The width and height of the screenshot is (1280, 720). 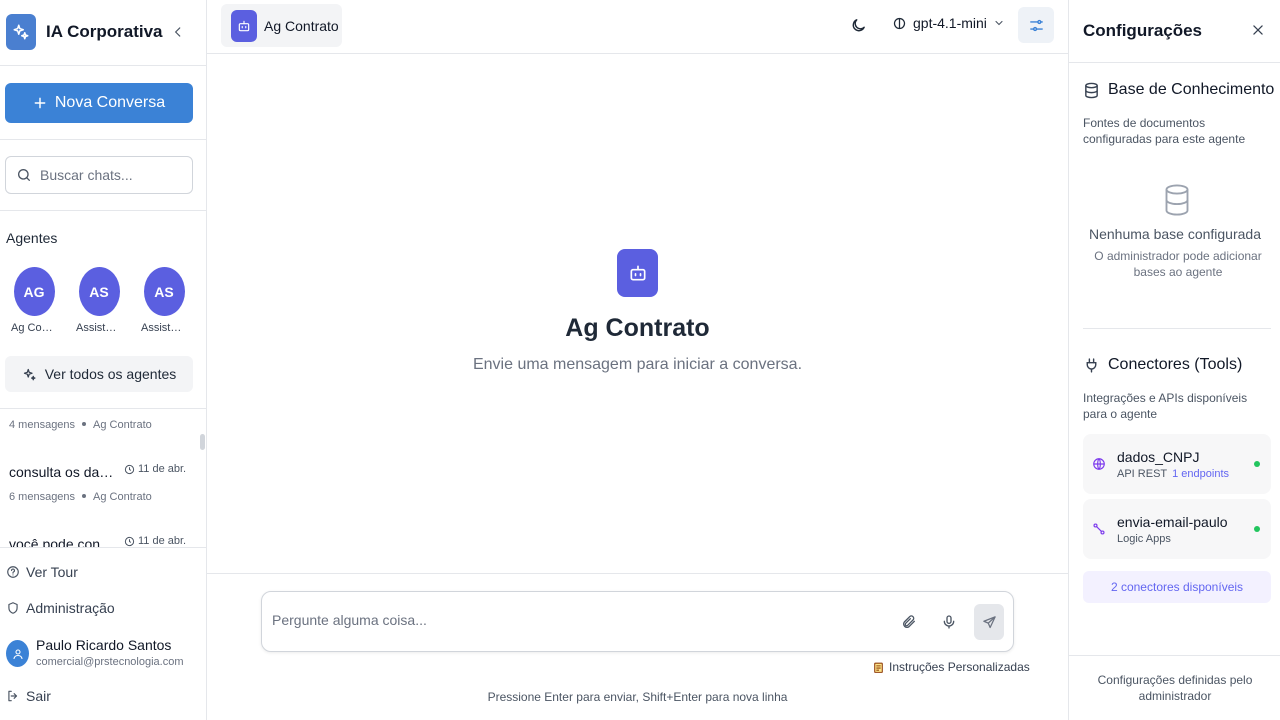 I want to click on notepad-icon, so click(x=878, y=667).